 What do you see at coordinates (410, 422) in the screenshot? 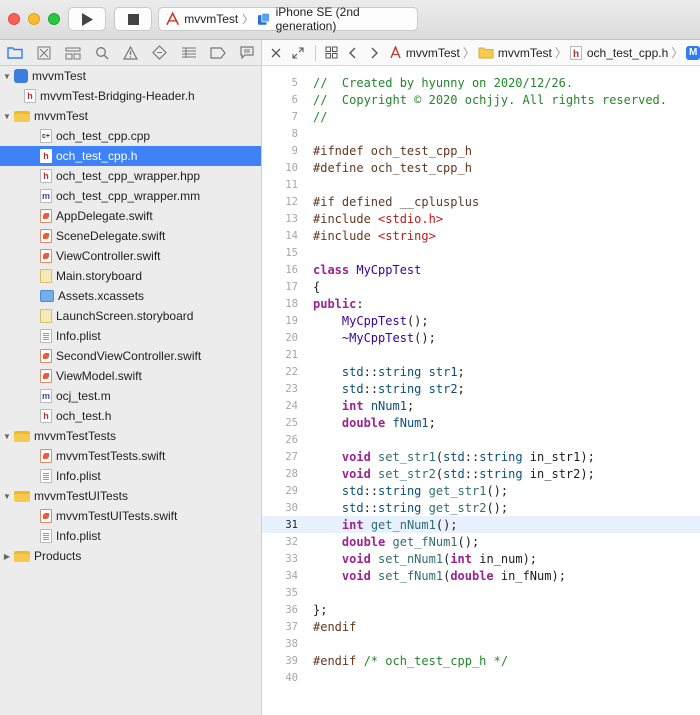
I see `code-token: fNum1` at bounding box center [410, 422].